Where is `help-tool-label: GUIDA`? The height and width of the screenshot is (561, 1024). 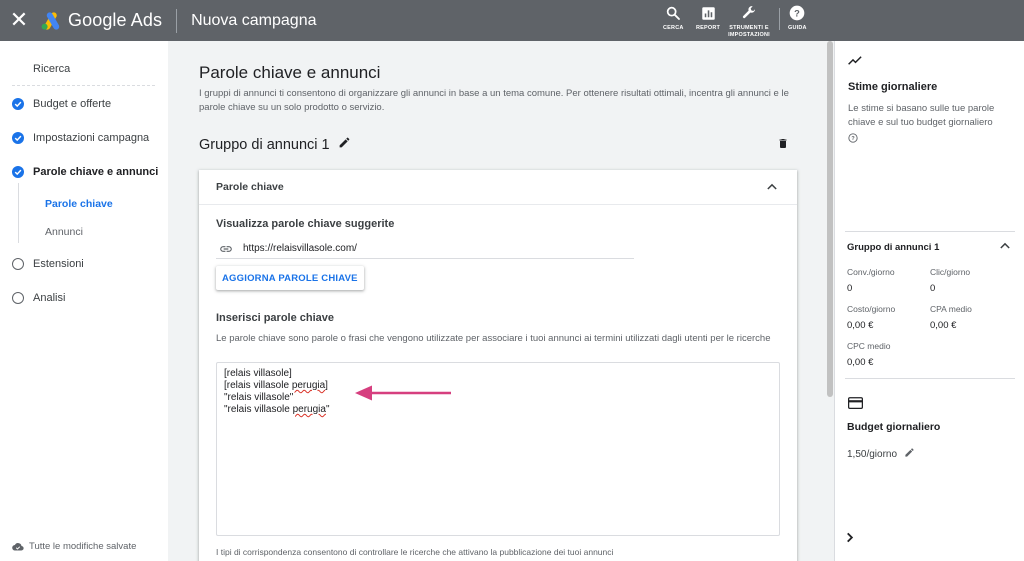 help-tool-label: GUIDA is located at coordinates (797, 28).